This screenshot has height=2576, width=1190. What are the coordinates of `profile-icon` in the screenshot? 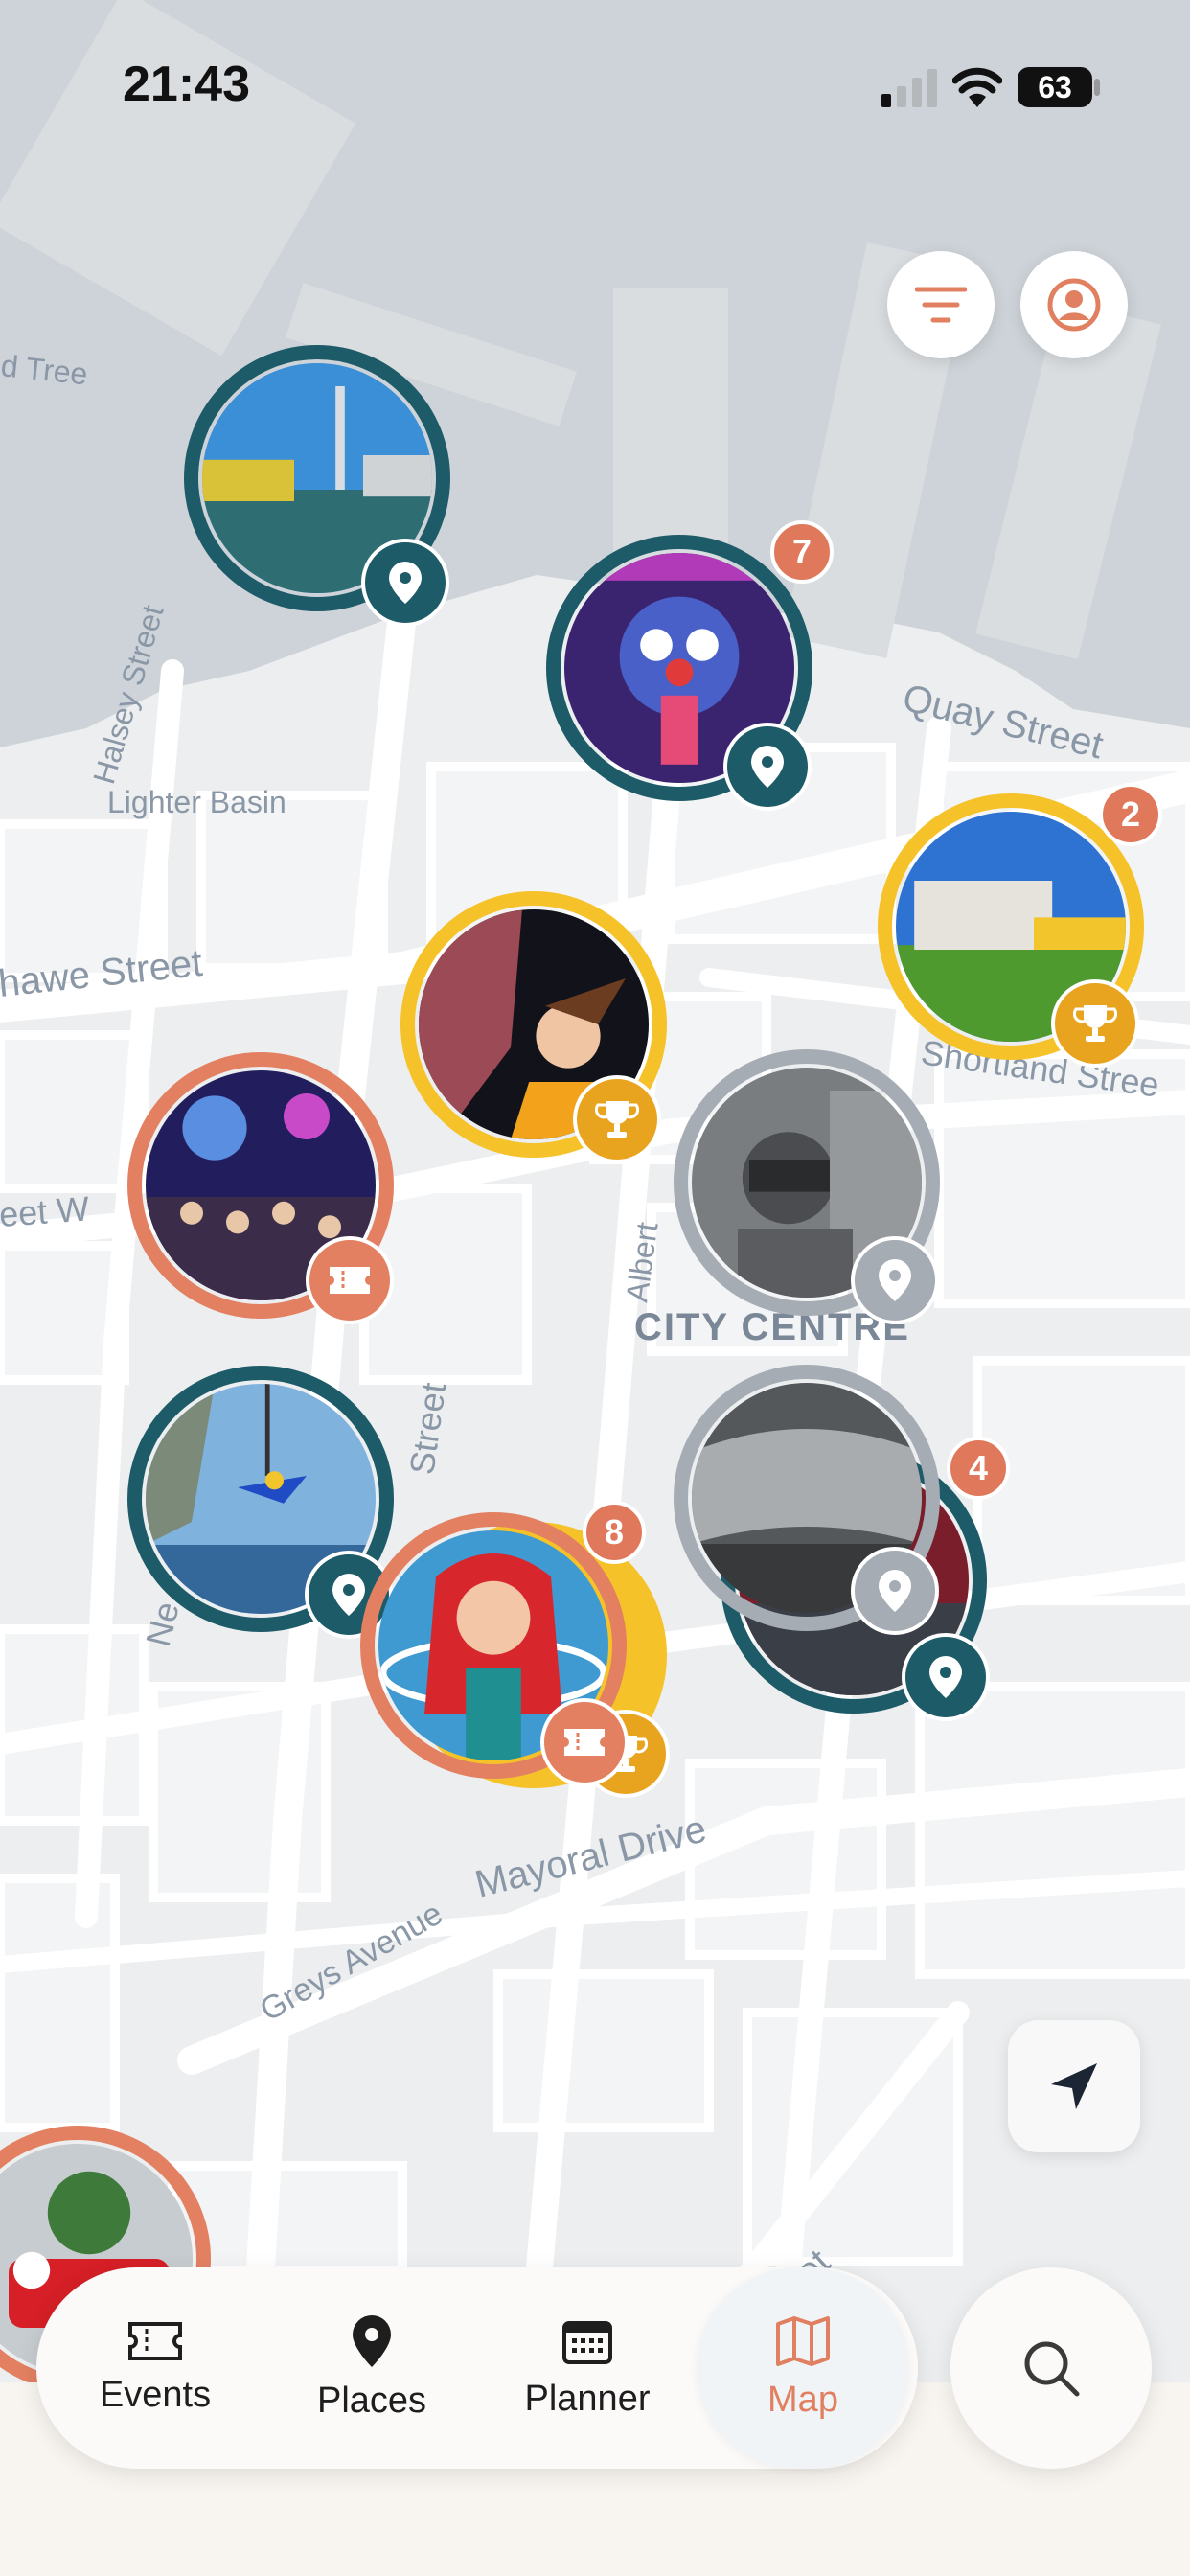 It's located at (1074, 305).